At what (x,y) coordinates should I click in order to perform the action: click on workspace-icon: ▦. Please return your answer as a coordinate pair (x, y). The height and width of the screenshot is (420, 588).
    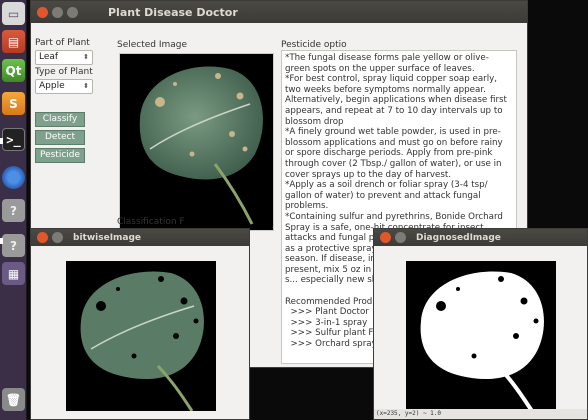
    Looking at the image, I should click on (13, 273).